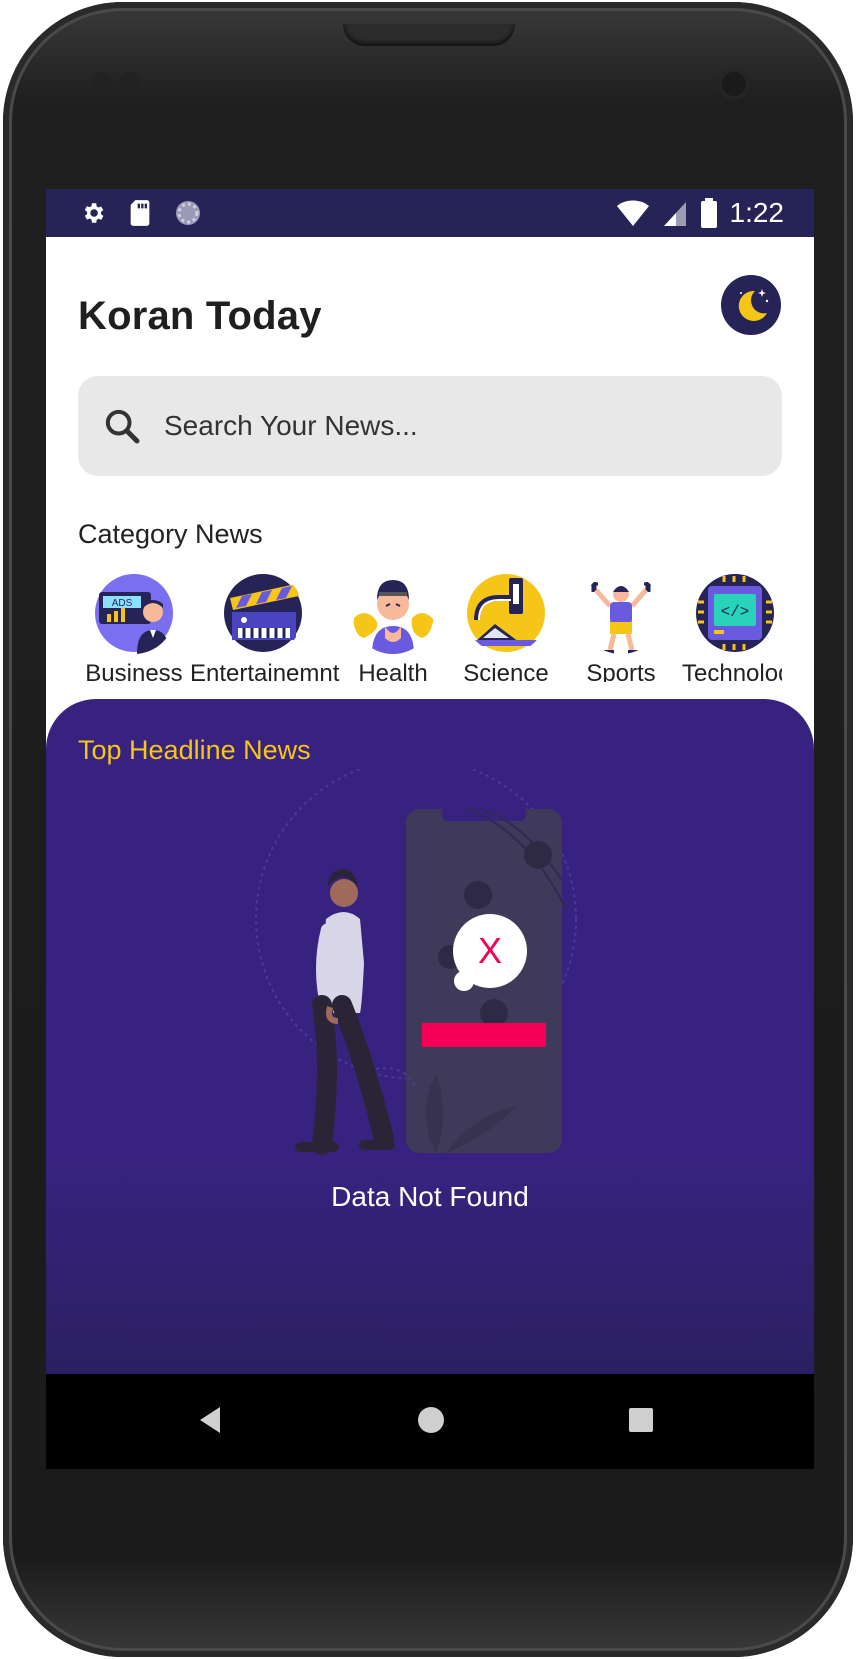 This screenshot has height=1659, width=856. Describe the element at coordinates (393, 617) in the screenshot. I see `health-icon` at that location.